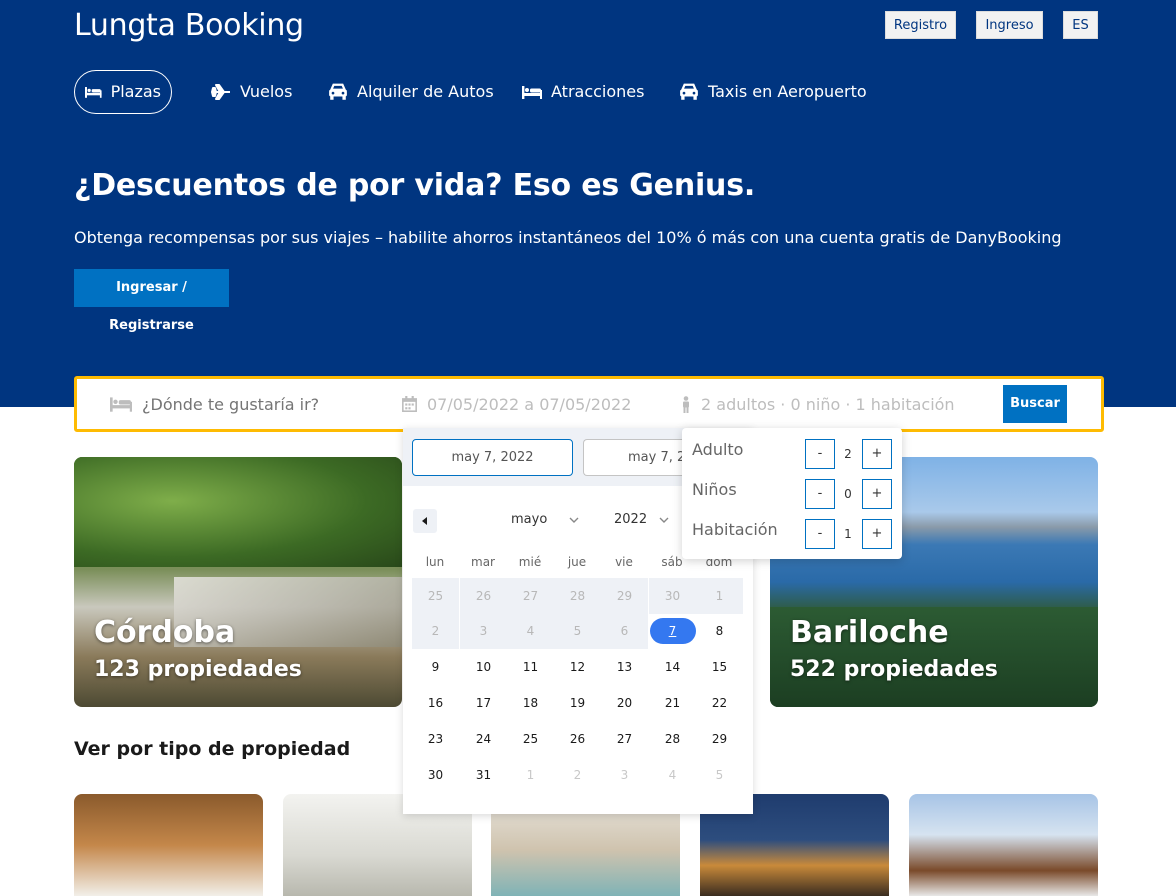 The height and width of the screenshot is (896, 1176). I want to click on destination-placeholder: ¿Dónde te gustaría ir?, so click(231, 404).